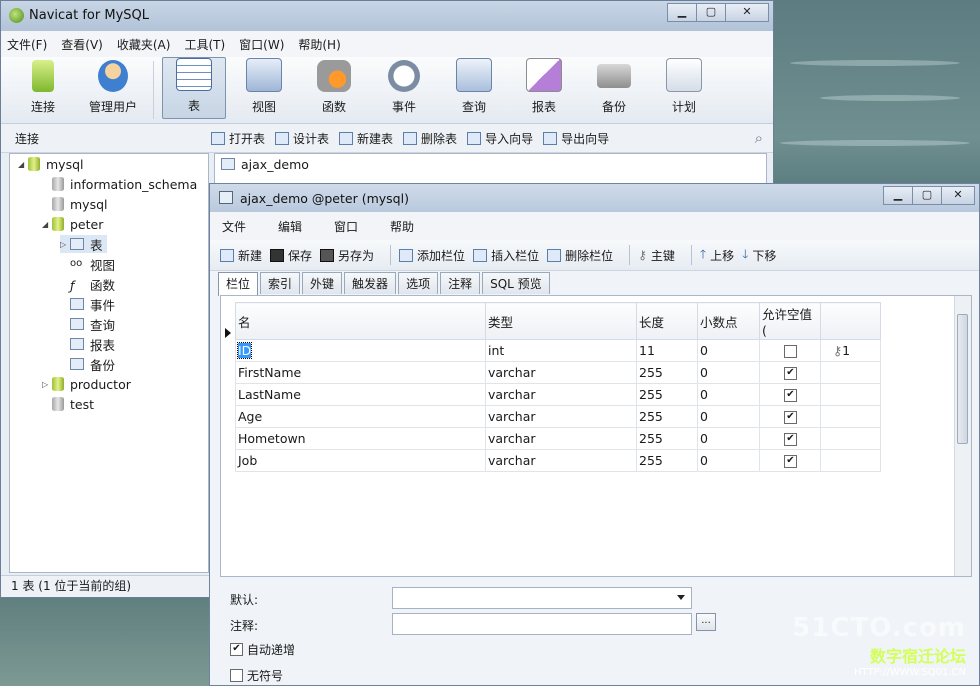  I want to click on default-value-dropdown, so click(542, 598).